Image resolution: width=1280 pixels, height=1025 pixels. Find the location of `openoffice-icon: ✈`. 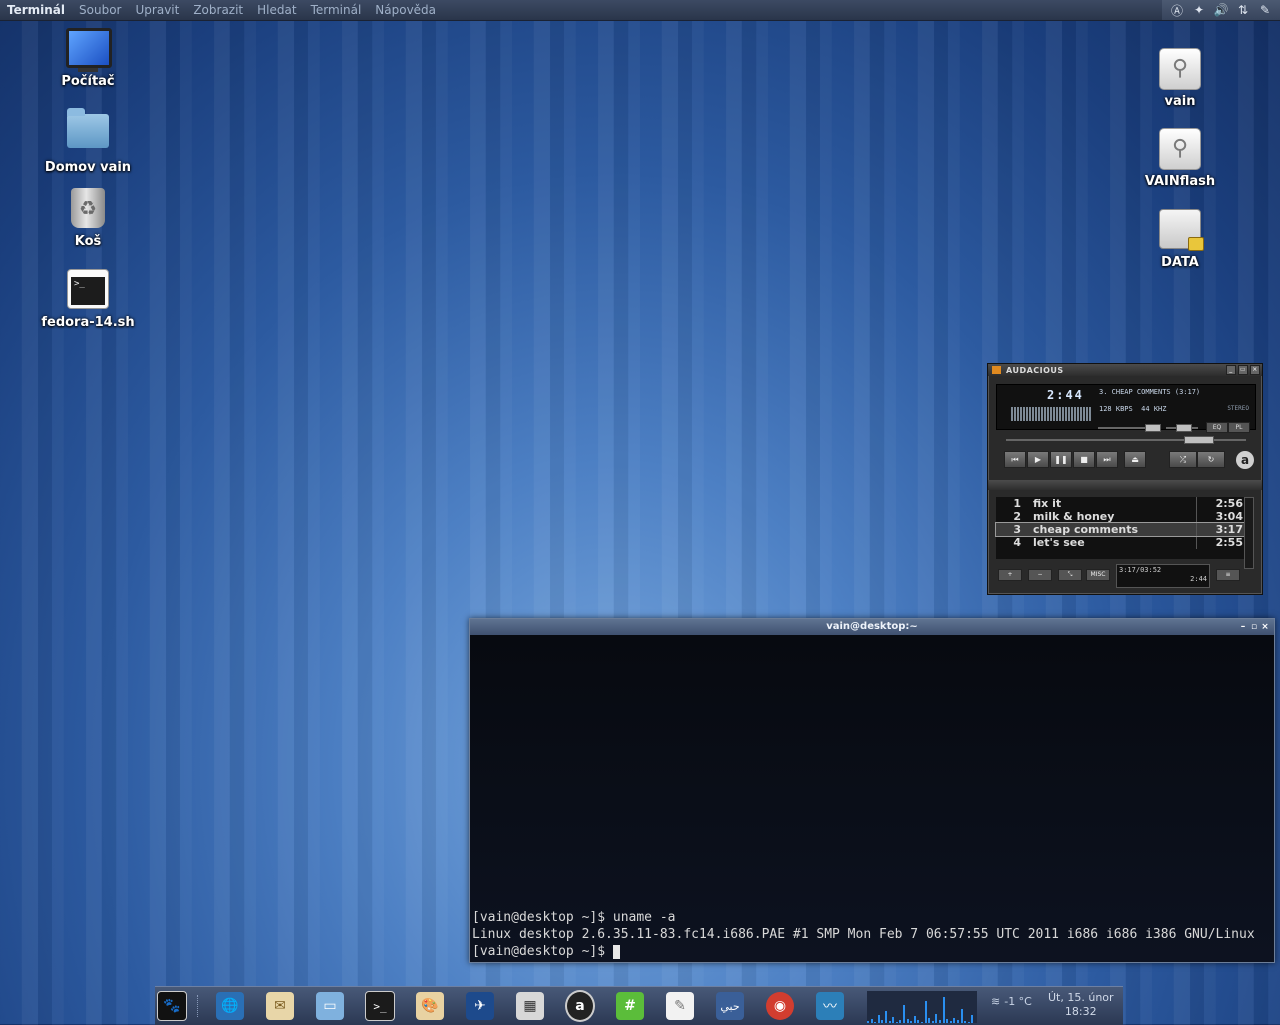

openoffice-icon: ✈ is located at coordinates (480, 1006).